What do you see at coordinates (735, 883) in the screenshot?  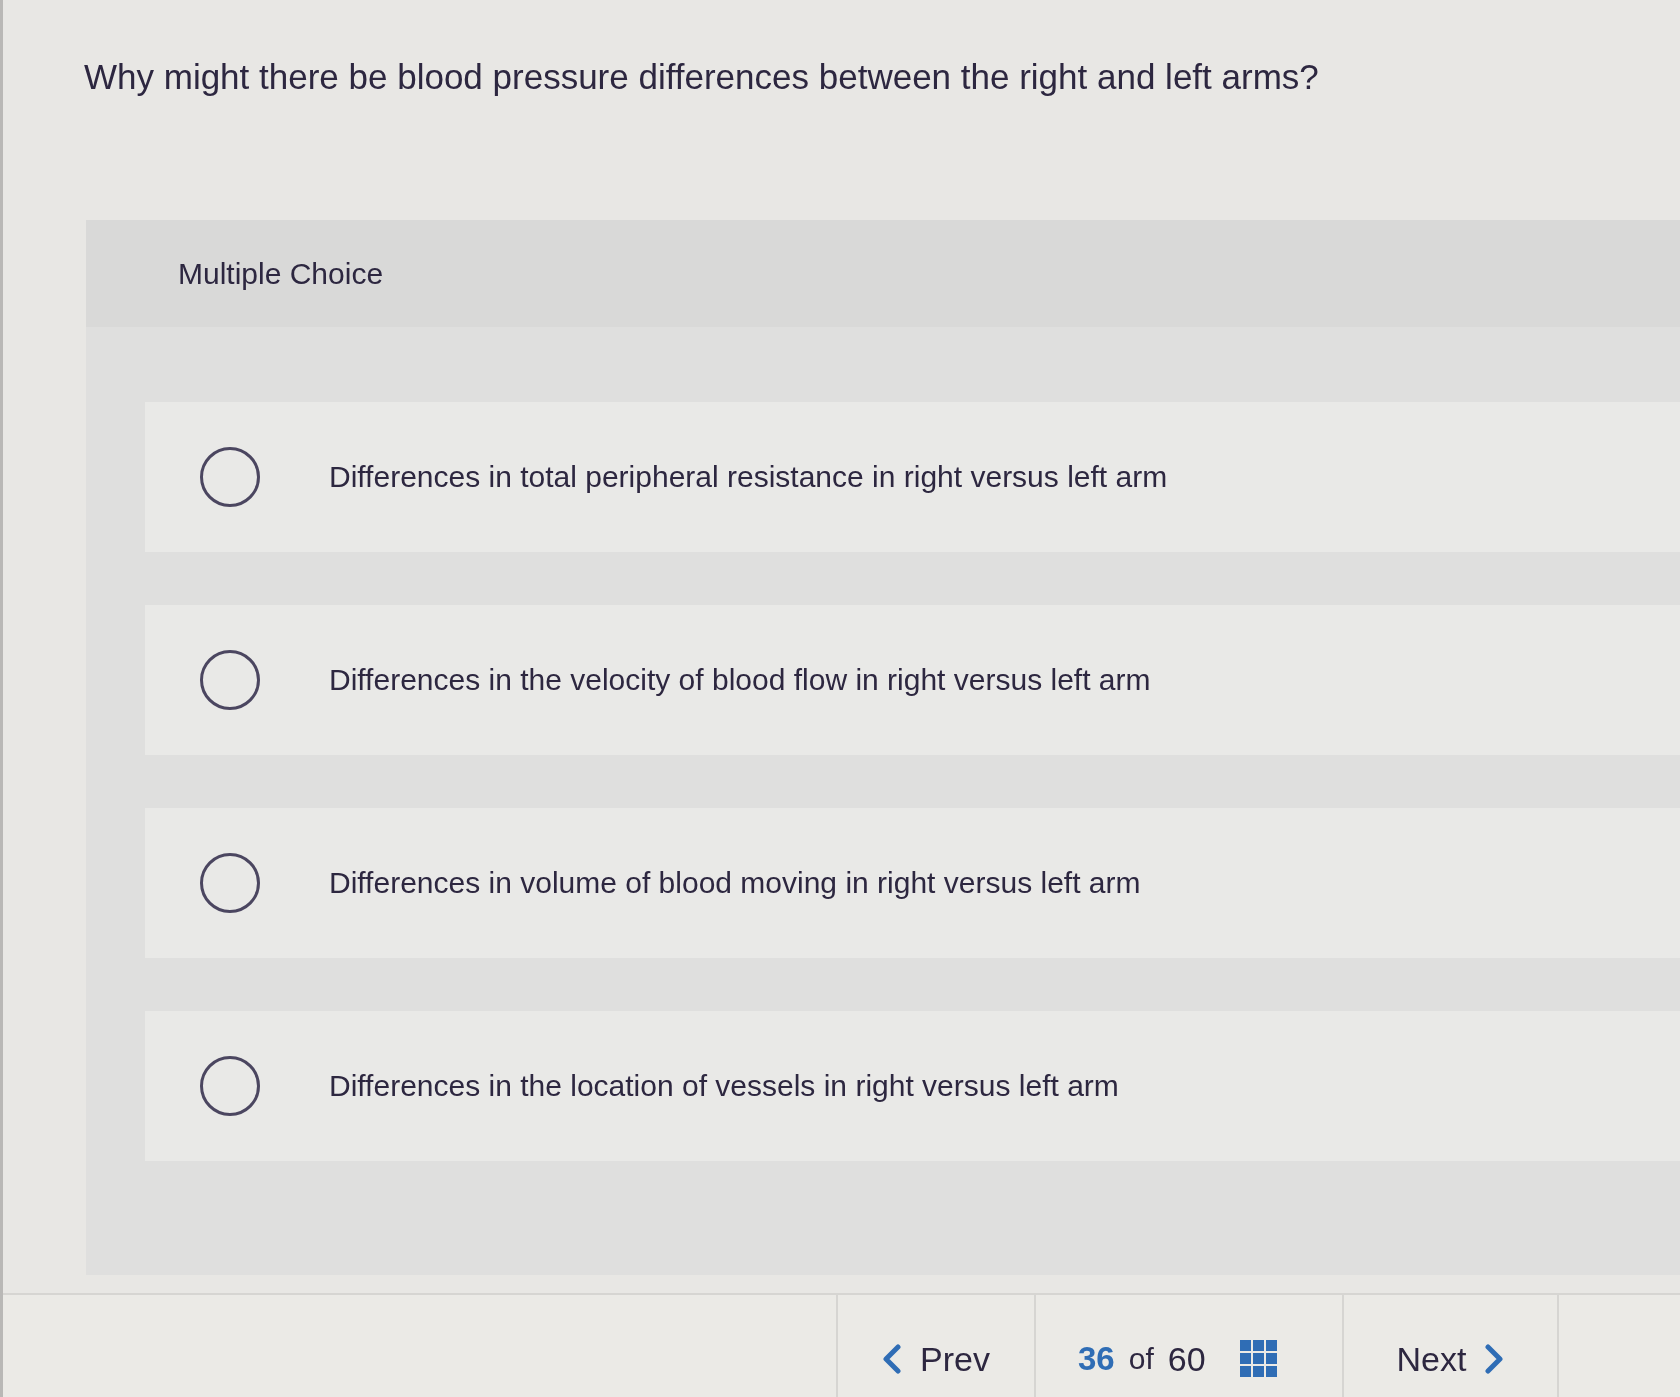 I see `option-text: Differences in volume of blood moving in right versus left arm` at bounding box center [735, 883].